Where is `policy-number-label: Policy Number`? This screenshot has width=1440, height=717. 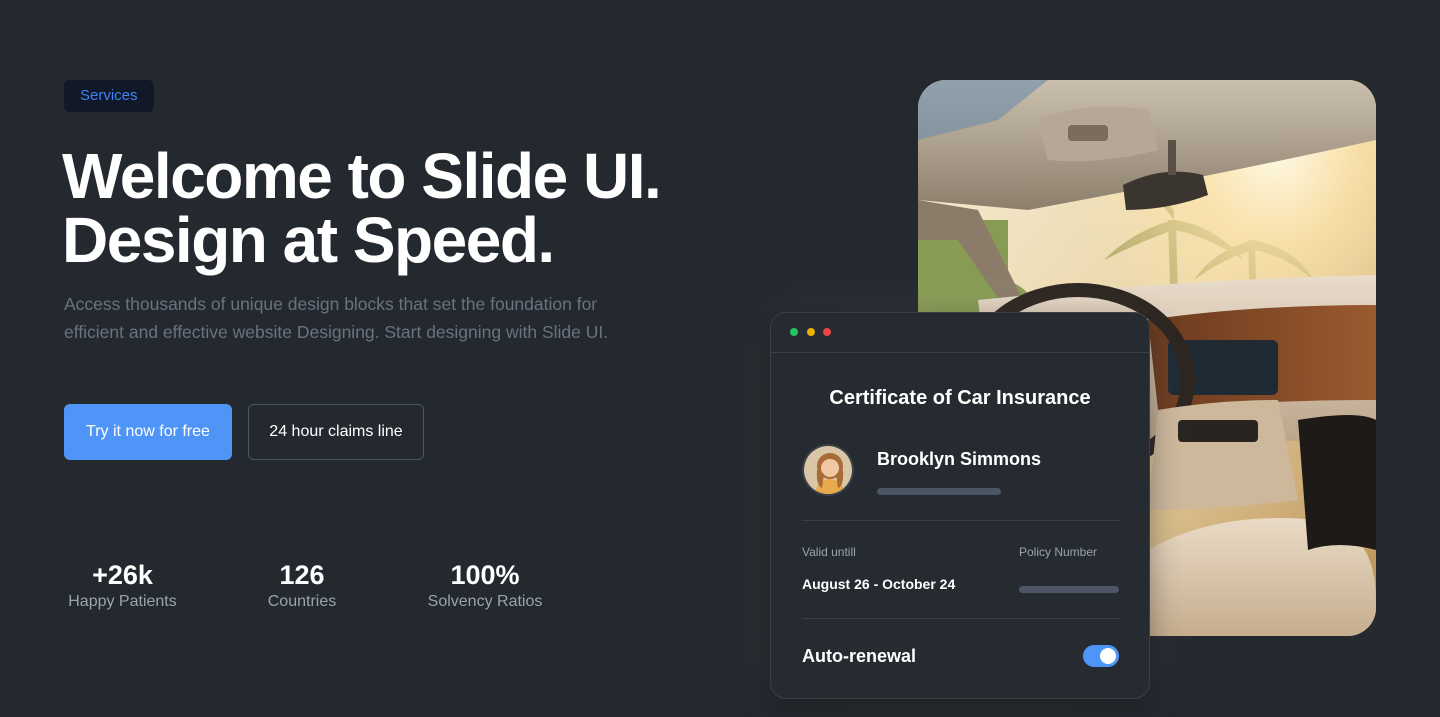 policy-number-label: Policy Number is located at coordinates (1058, 552).